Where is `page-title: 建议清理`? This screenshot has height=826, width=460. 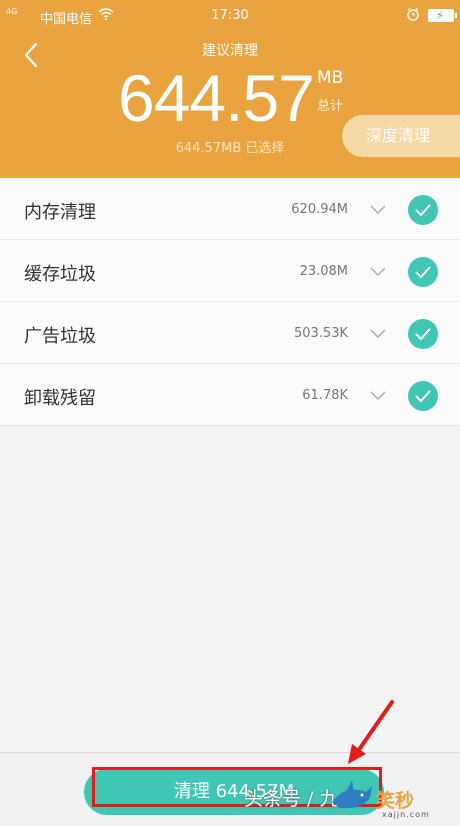 page-title: 建议清理 is located at coordinates (230, 51).